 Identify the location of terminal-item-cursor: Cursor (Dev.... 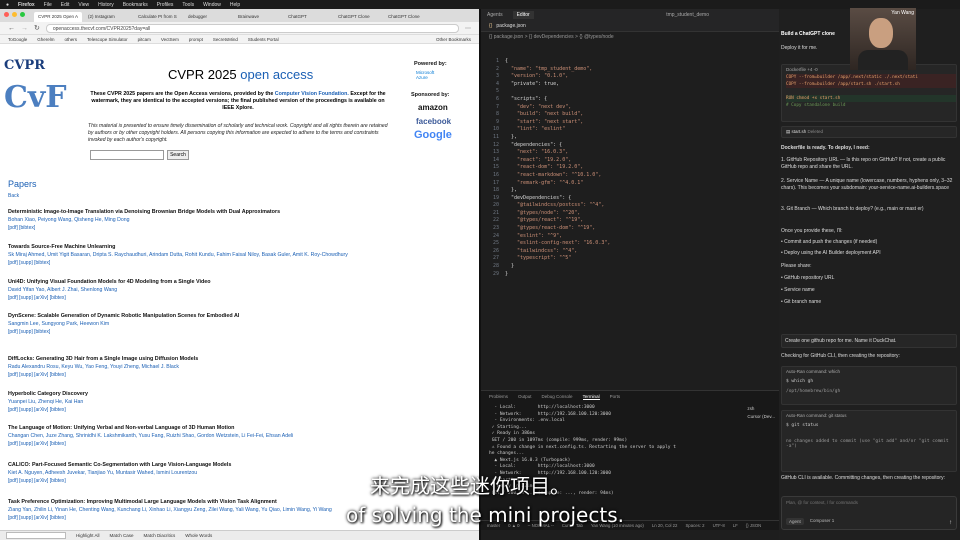
(761, 417).